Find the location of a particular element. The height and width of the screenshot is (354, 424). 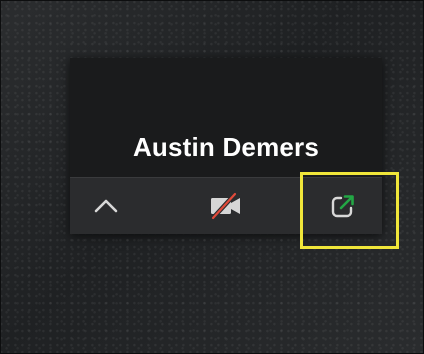

pop-out-button is located at coordinates (343, 206).